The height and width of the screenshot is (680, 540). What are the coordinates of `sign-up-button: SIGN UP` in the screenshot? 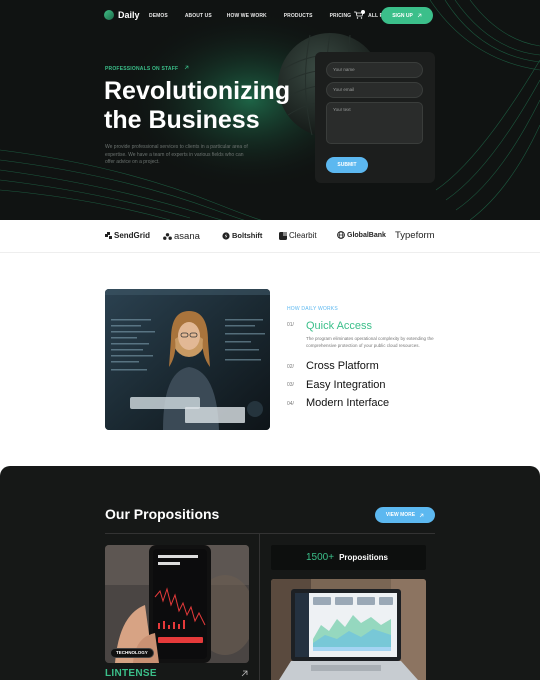 It's located at (407, 15).